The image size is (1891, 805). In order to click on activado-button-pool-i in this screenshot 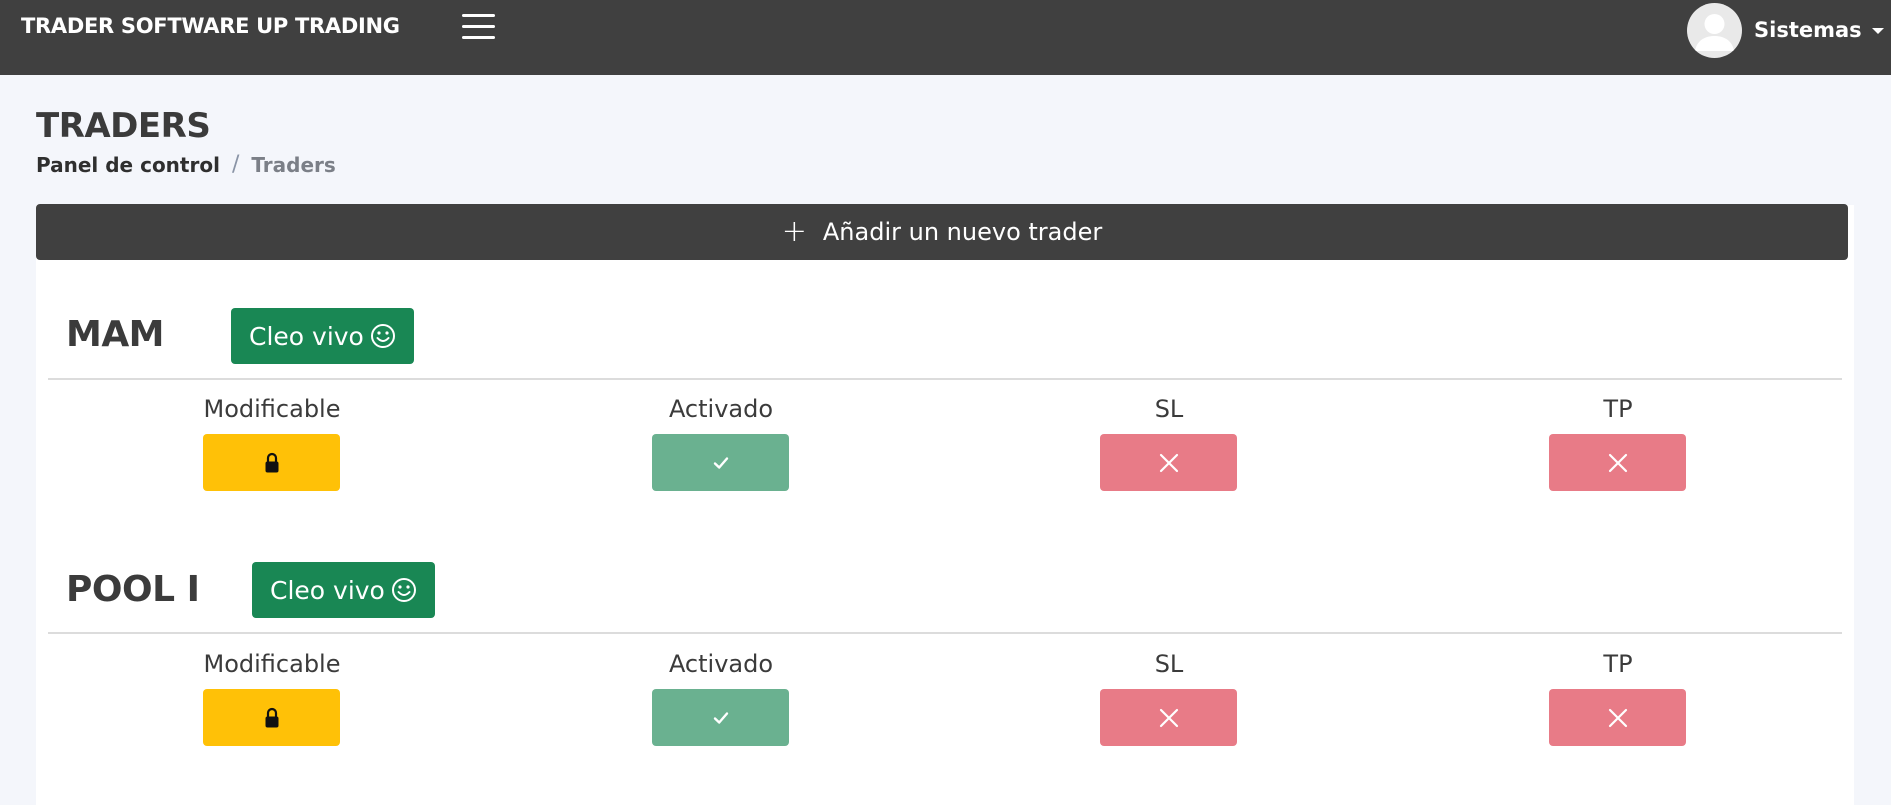, I will do `click(720, 717)`.